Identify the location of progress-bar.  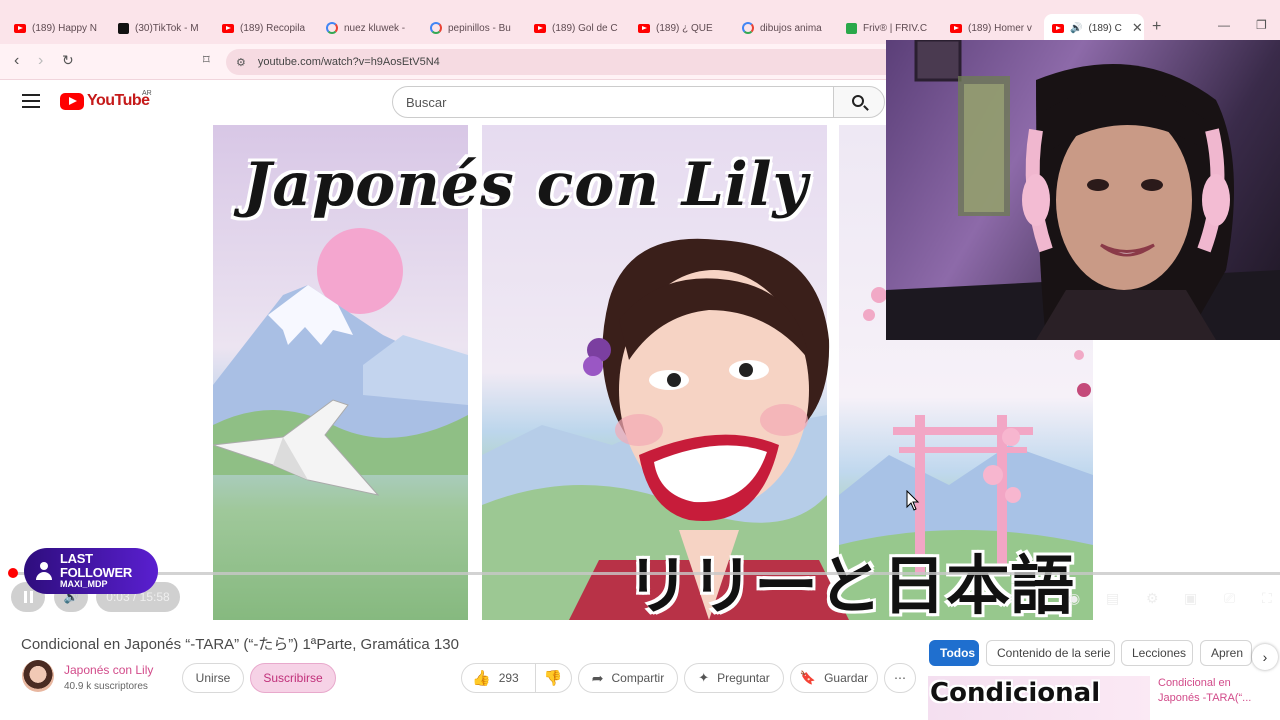
(646, 573).